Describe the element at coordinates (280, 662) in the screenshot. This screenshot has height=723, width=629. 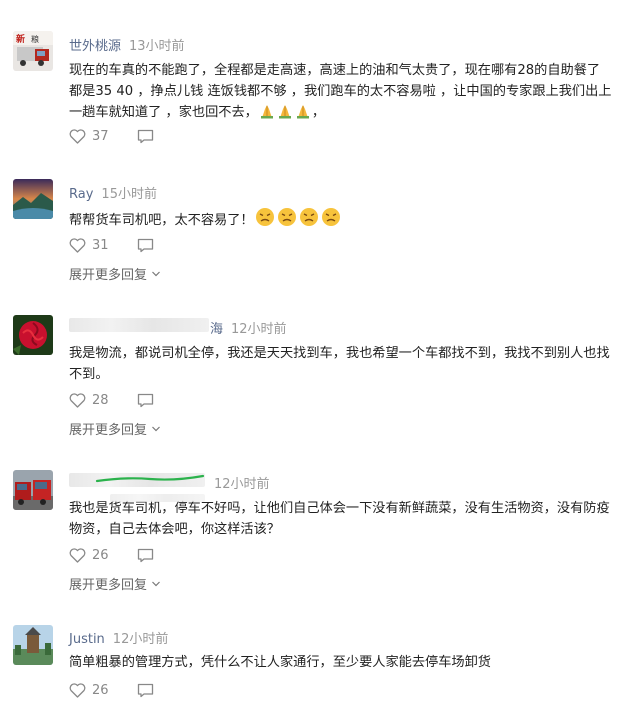
I see `comment-body: 简单粗暴的管理方式，凭什么不让人家通行，至少要人家能去停车场卸货` at that location.